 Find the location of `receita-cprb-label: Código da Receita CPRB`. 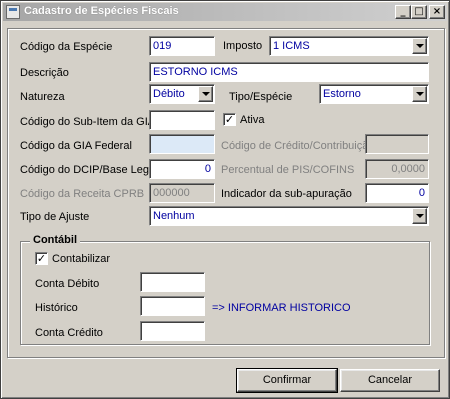

receita-cprb-label: Código da Receita CPRB is located at coordinates (82, 194).